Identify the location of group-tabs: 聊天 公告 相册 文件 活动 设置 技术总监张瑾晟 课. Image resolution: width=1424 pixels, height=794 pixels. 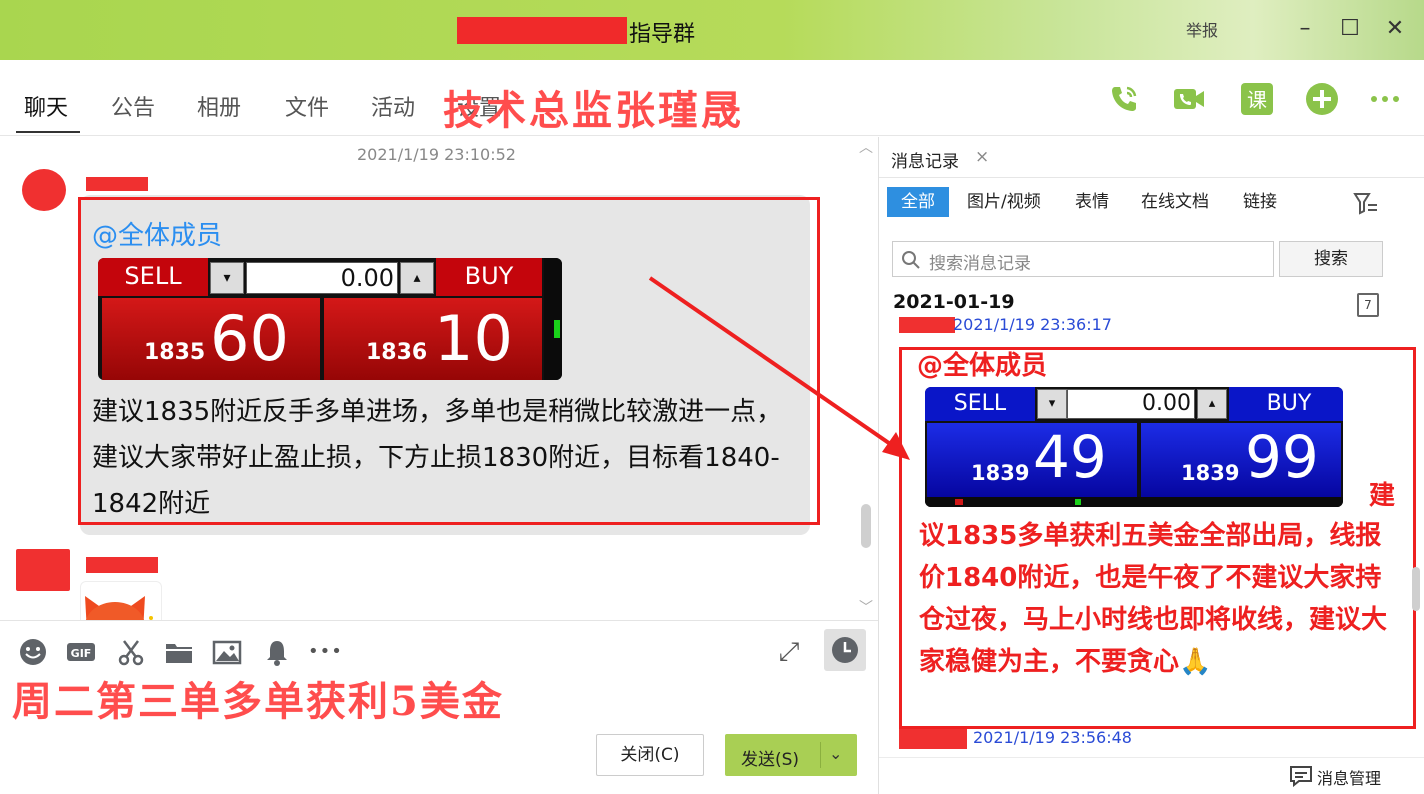
(712, 98).